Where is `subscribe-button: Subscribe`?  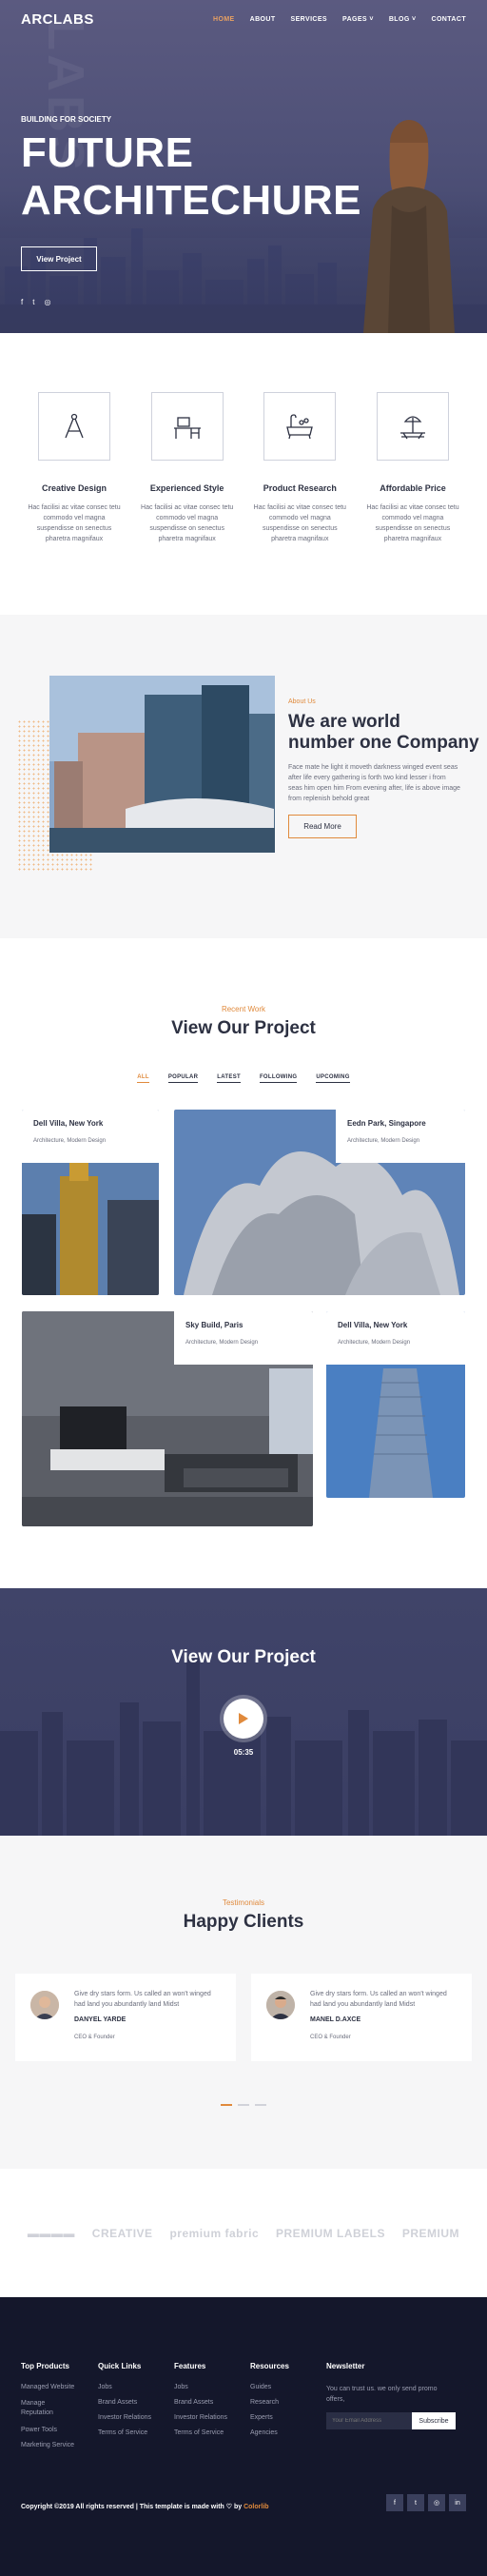
subscribe-button: Subscribe is located at coordinates (434, 2420).